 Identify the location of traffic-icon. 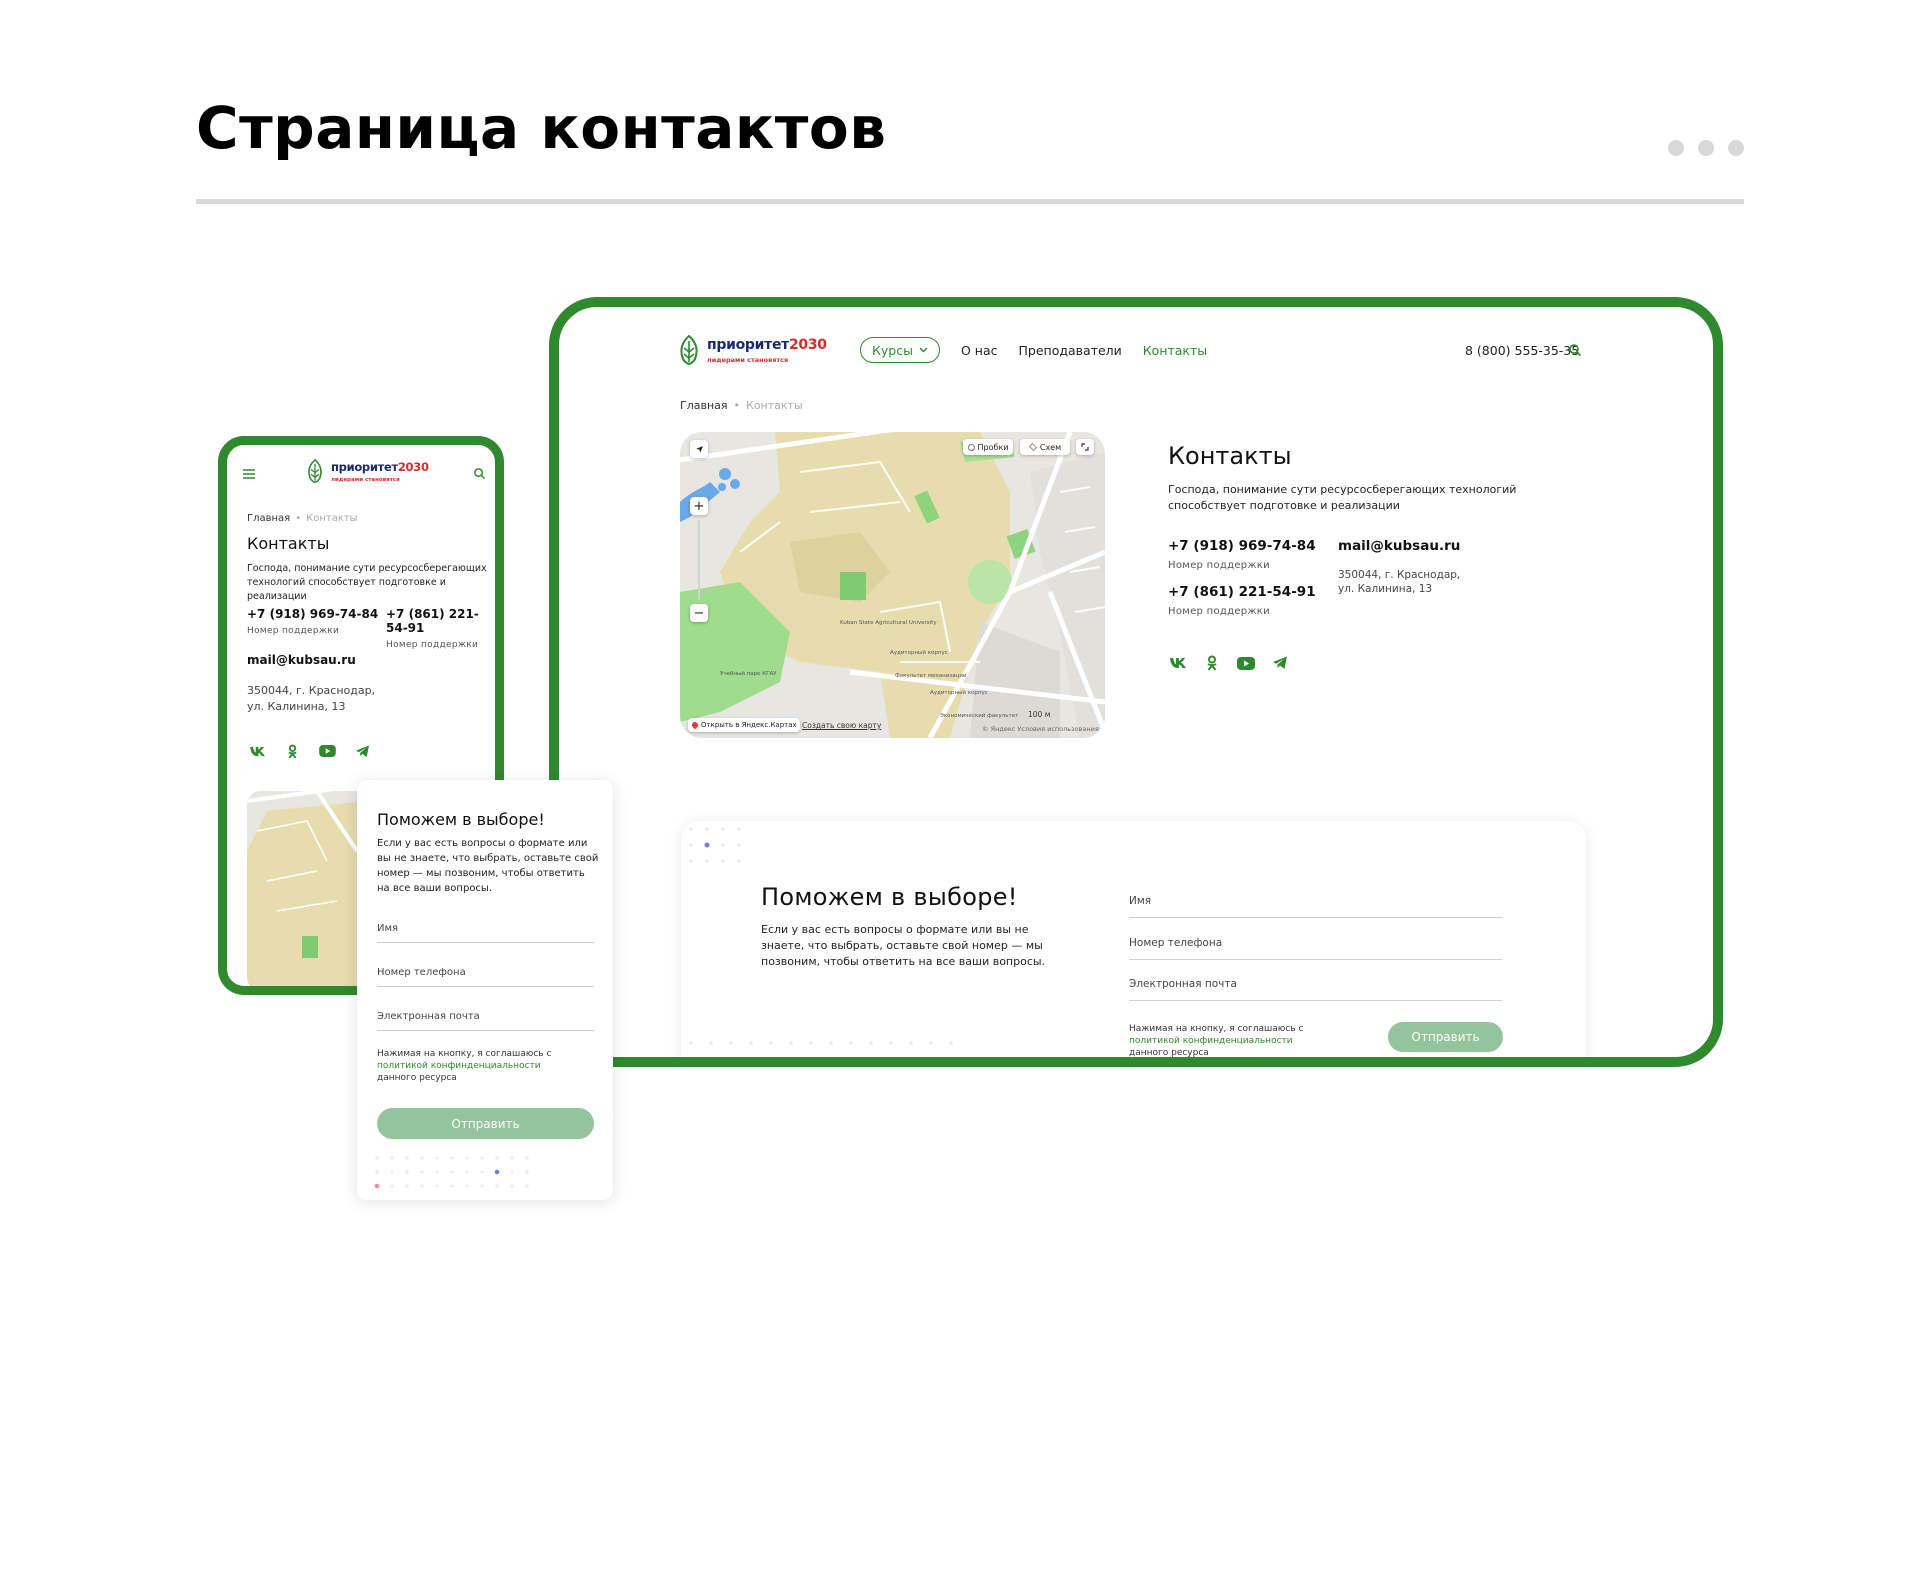
(971, 447).